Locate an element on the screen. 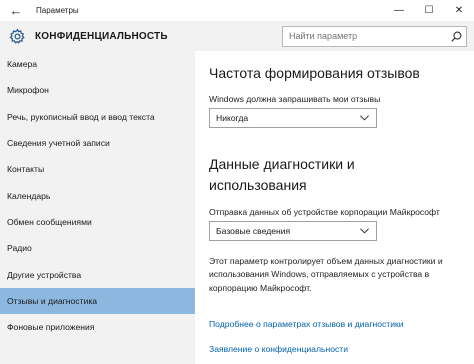 The height and width of the screenshot is (364, 474). window-title: Параметры is located at coordinates (57, 10).